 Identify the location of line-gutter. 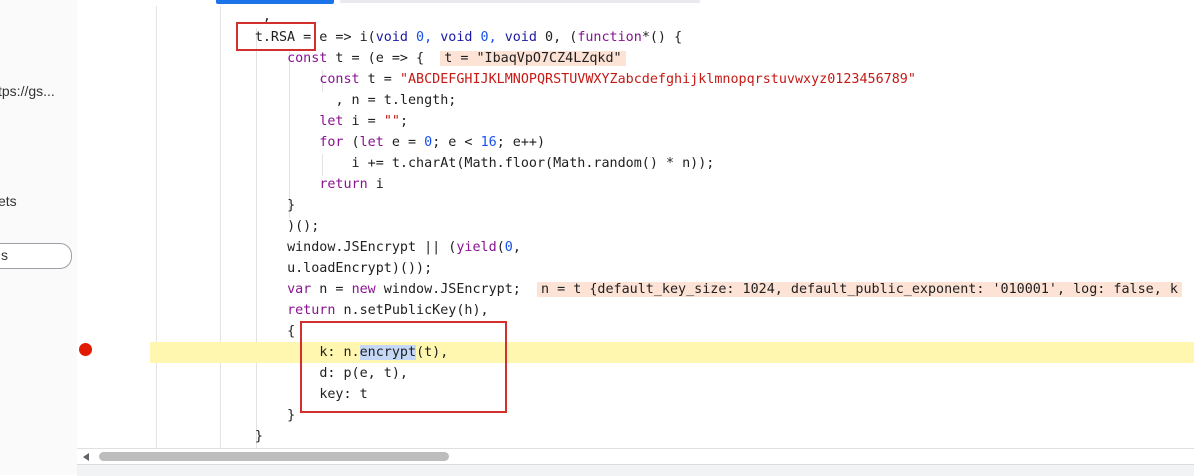
(113, 224).